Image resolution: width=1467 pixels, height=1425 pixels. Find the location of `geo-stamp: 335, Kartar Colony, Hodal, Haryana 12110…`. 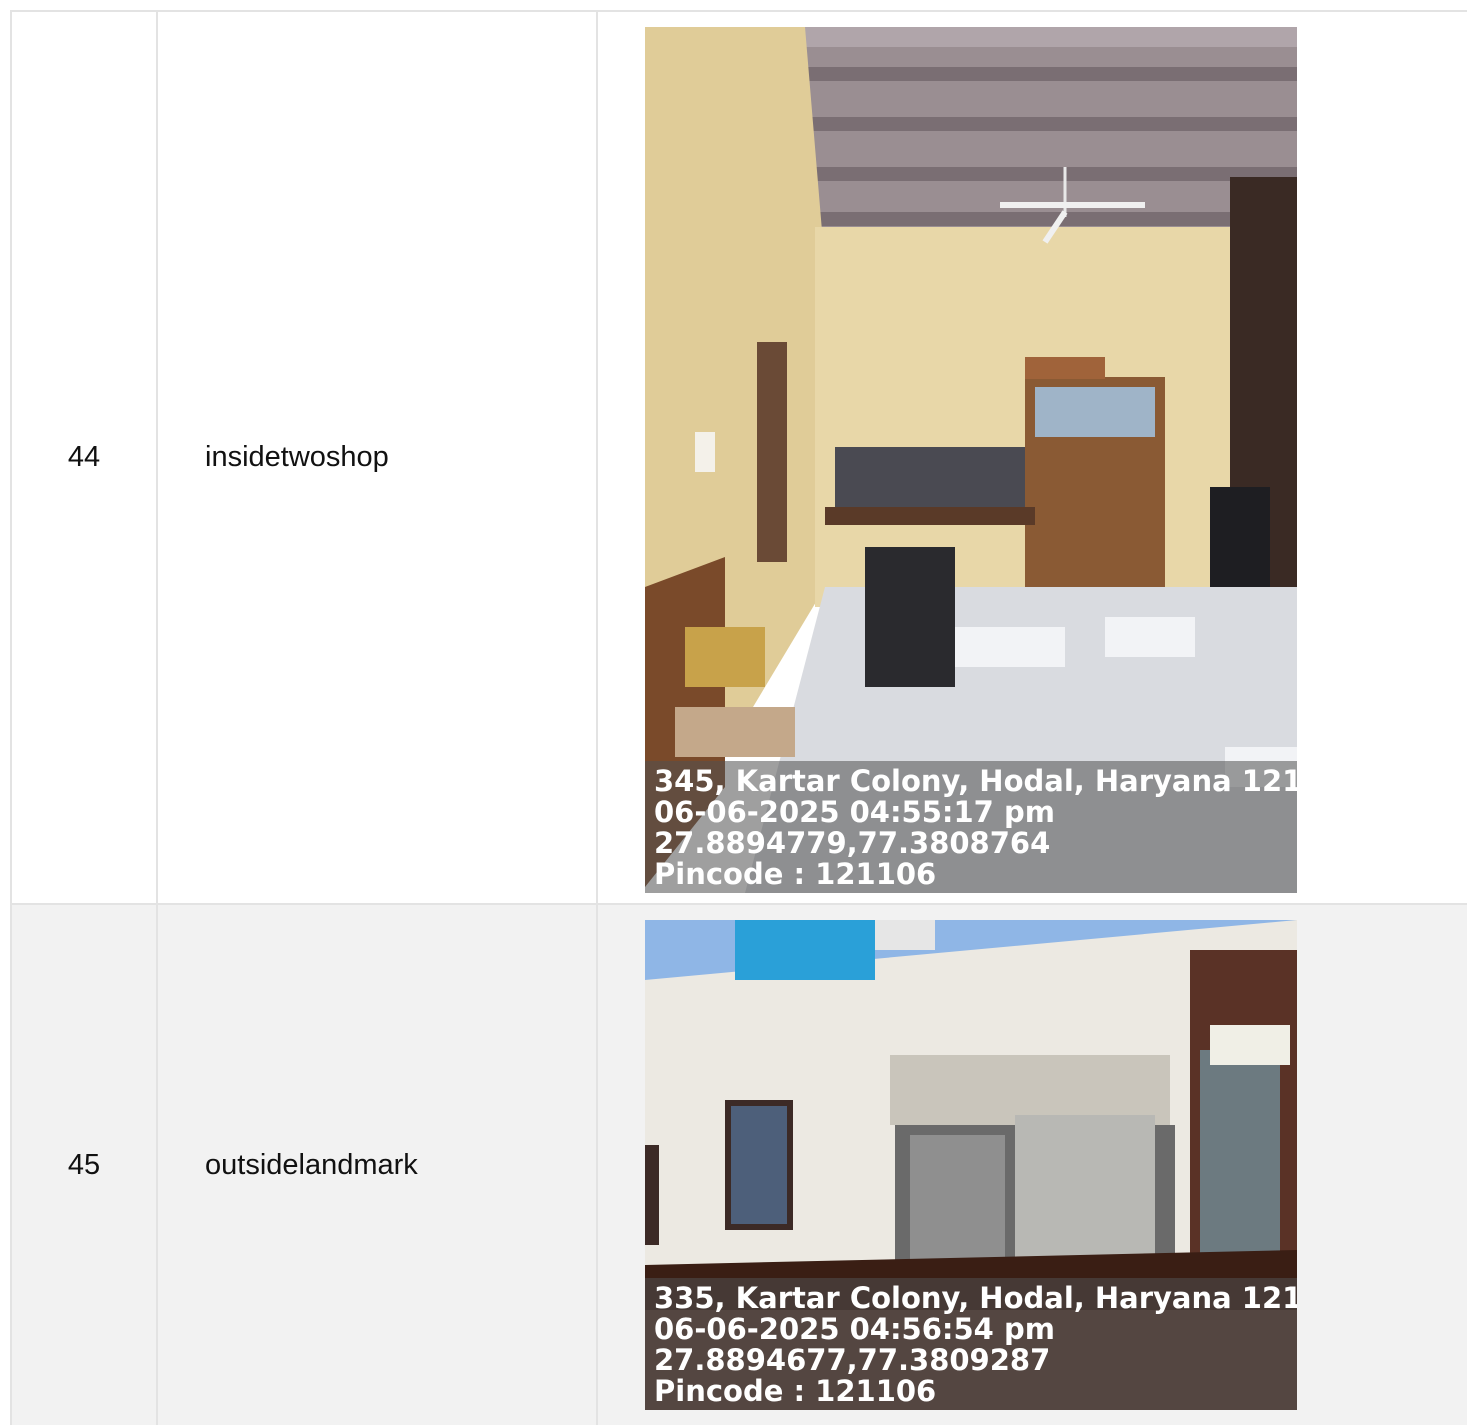

geo-stamp: 335, Kartar Colony, Hodal, Haryana 12110… is located at coordinates (971, 1344).